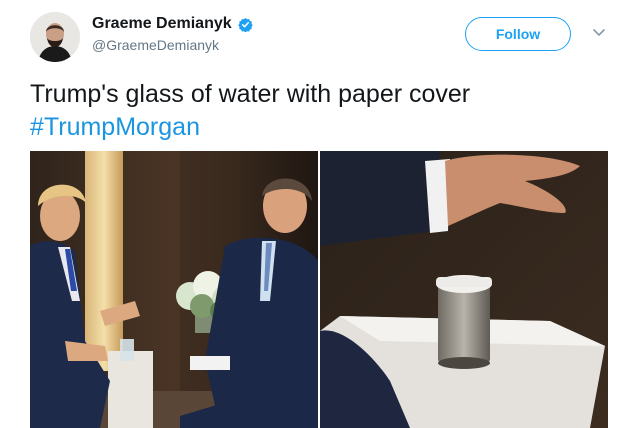 Image resolution: width=634 pixels, height=428 pixels. I want to click on chevron-down-icon, so click(599, 33).